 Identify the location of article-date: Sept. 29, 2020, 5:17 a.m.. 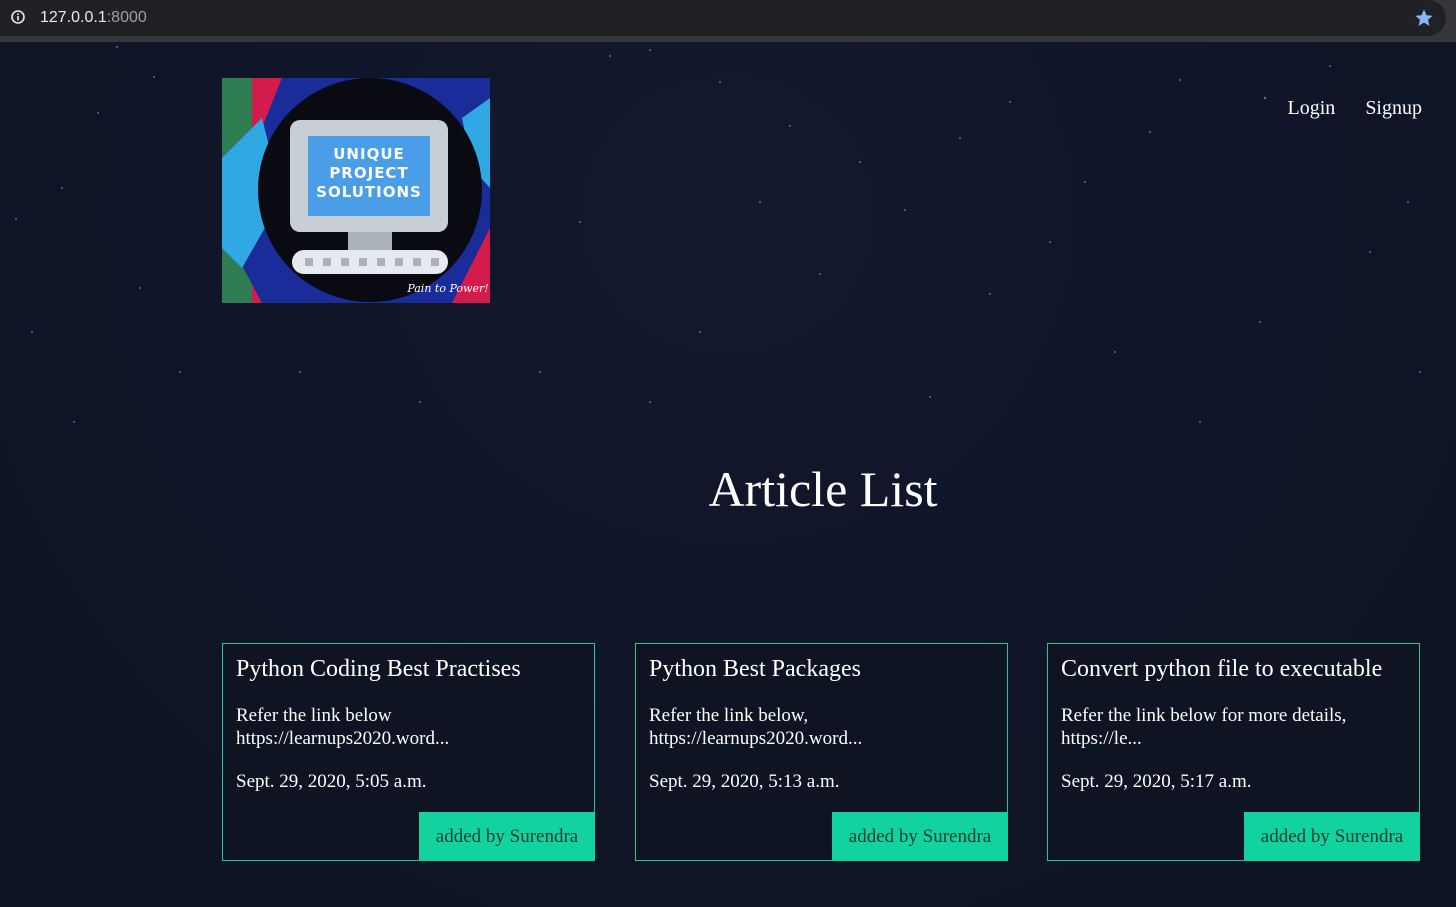
(1156, 781).